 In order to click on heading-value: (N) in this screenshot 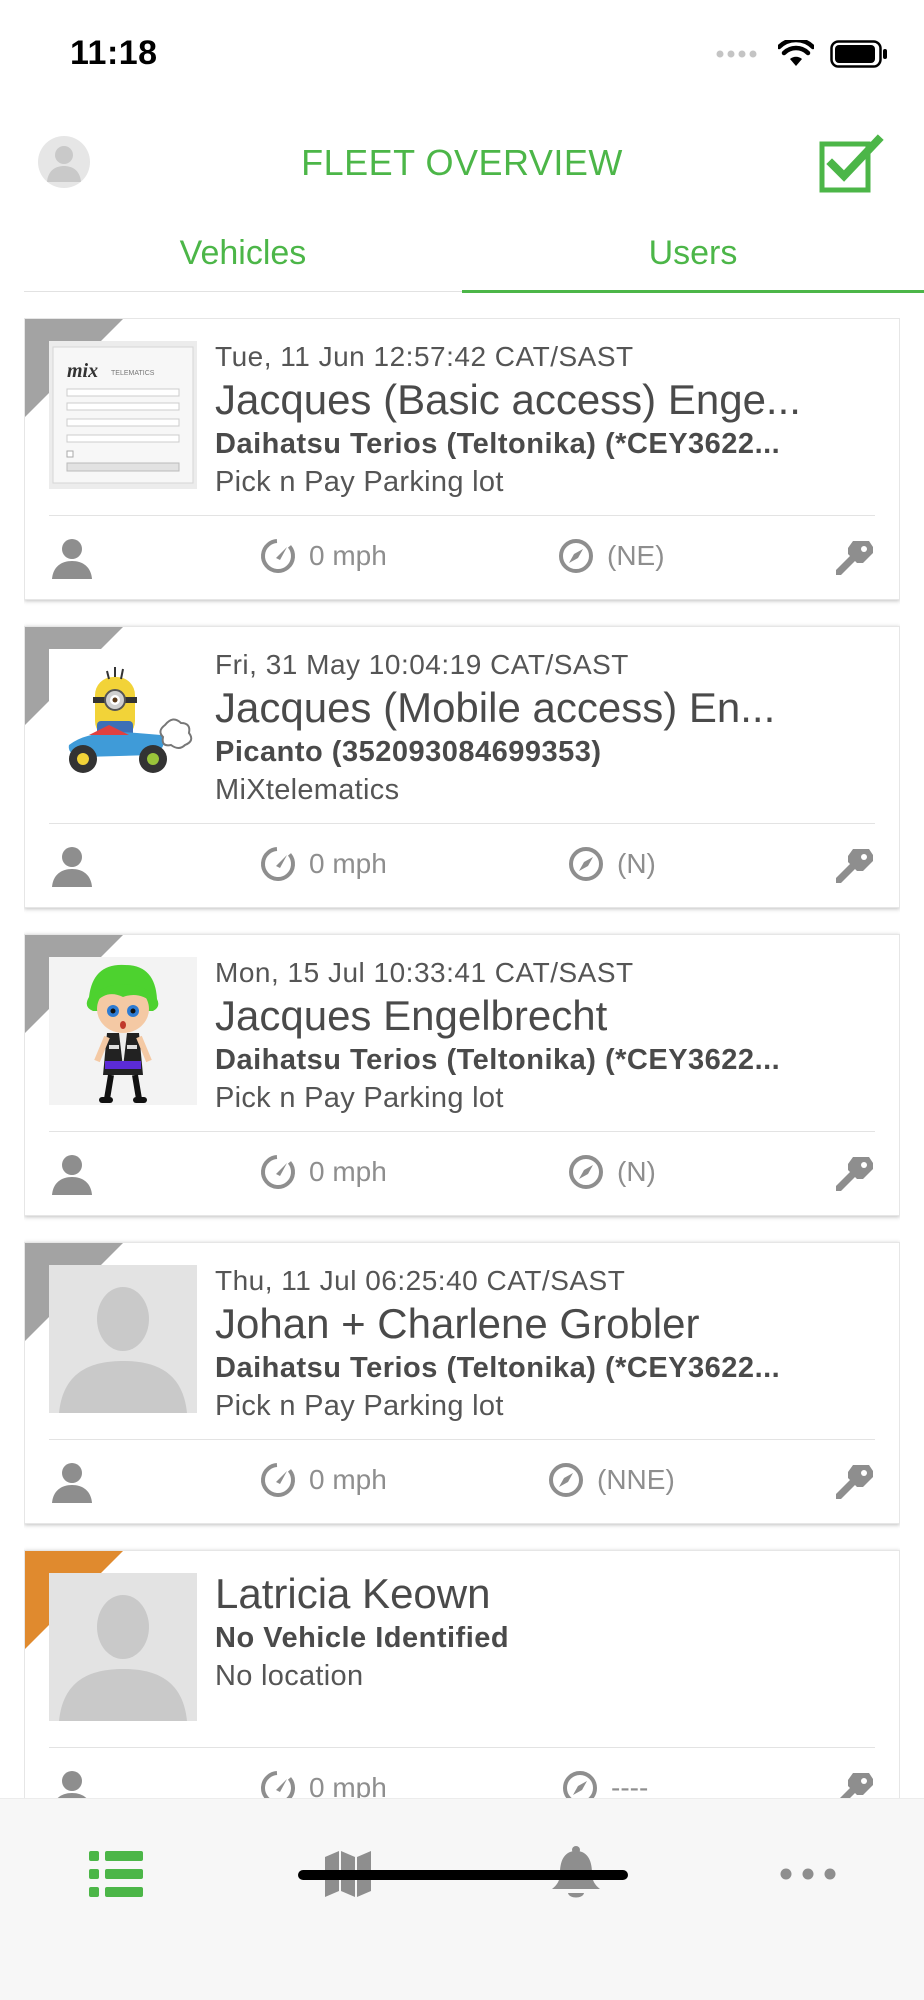, I will do `click(636, 1171)`.